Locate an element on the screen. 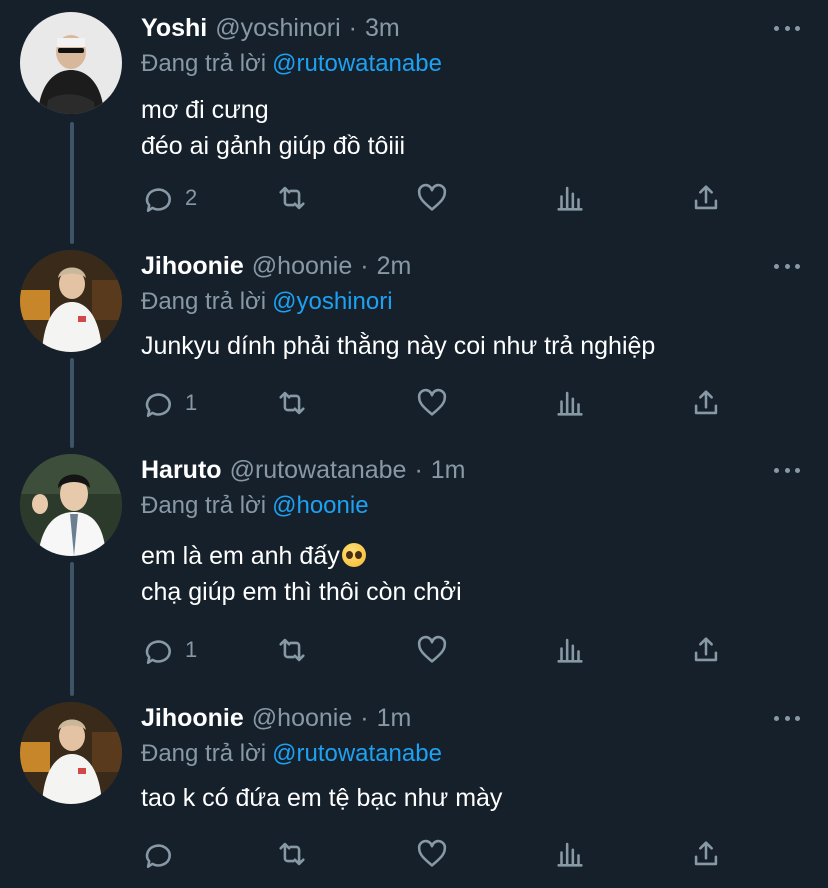  tweet-header: Jihoonie @hoonie · 1m is located at coordinates (276, 721).